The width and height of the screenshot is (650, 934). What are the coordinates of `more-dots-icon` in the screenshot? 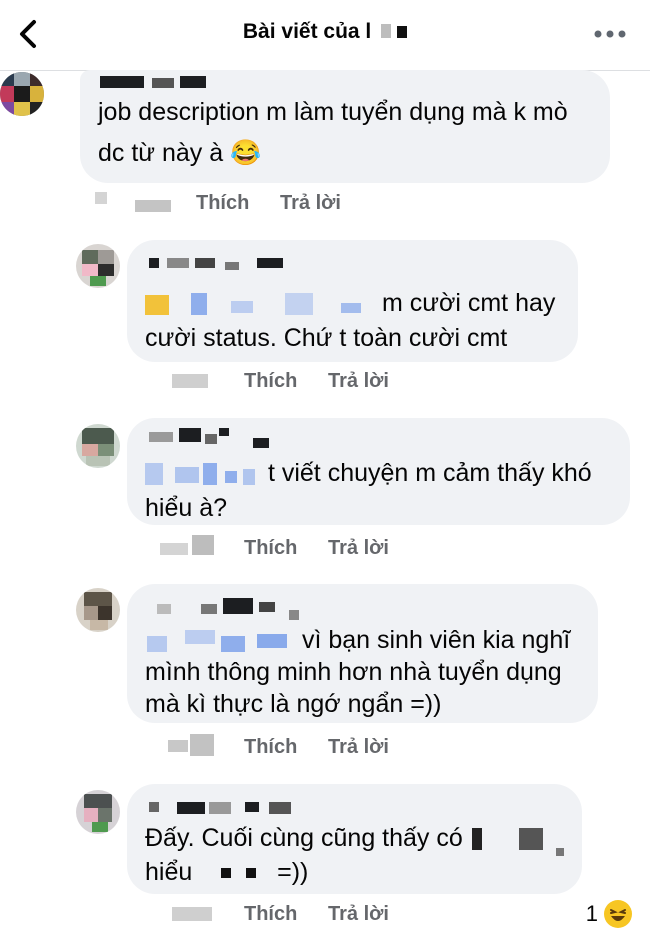 It's located at (610, 34).